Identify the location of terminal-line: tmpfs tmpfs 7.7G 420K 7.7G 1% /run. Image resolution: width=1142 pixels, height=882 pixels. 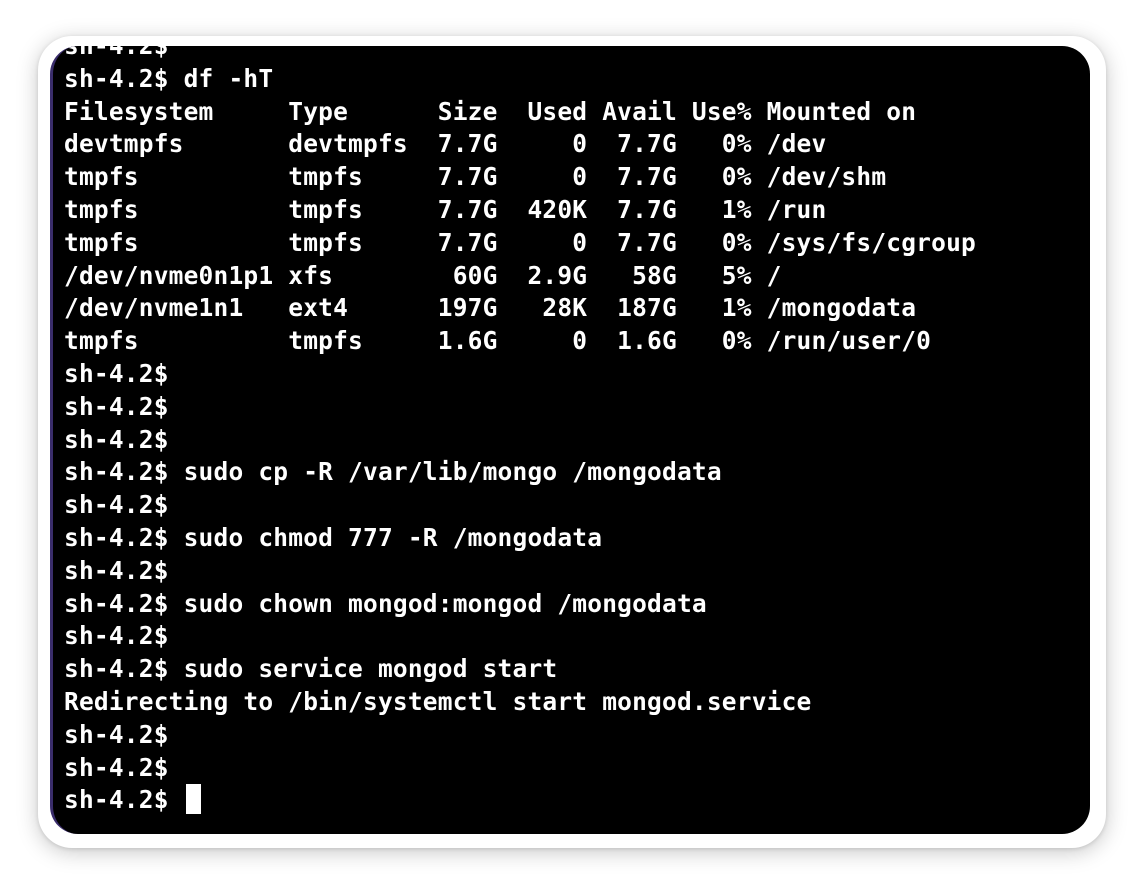
(445, 209).